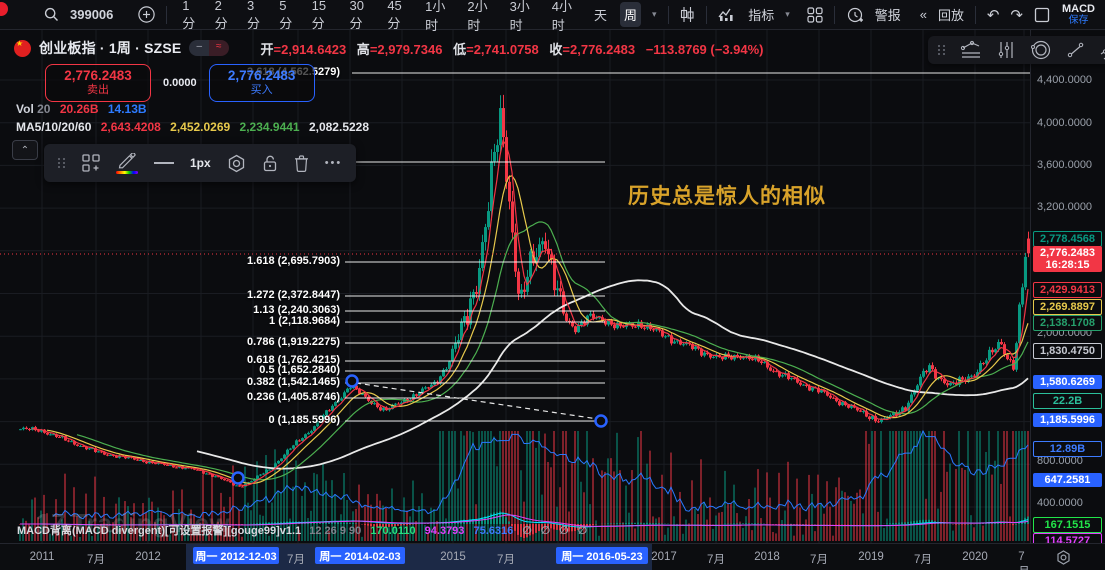  I want to click on replay-button: 回放, so click(951, 14).